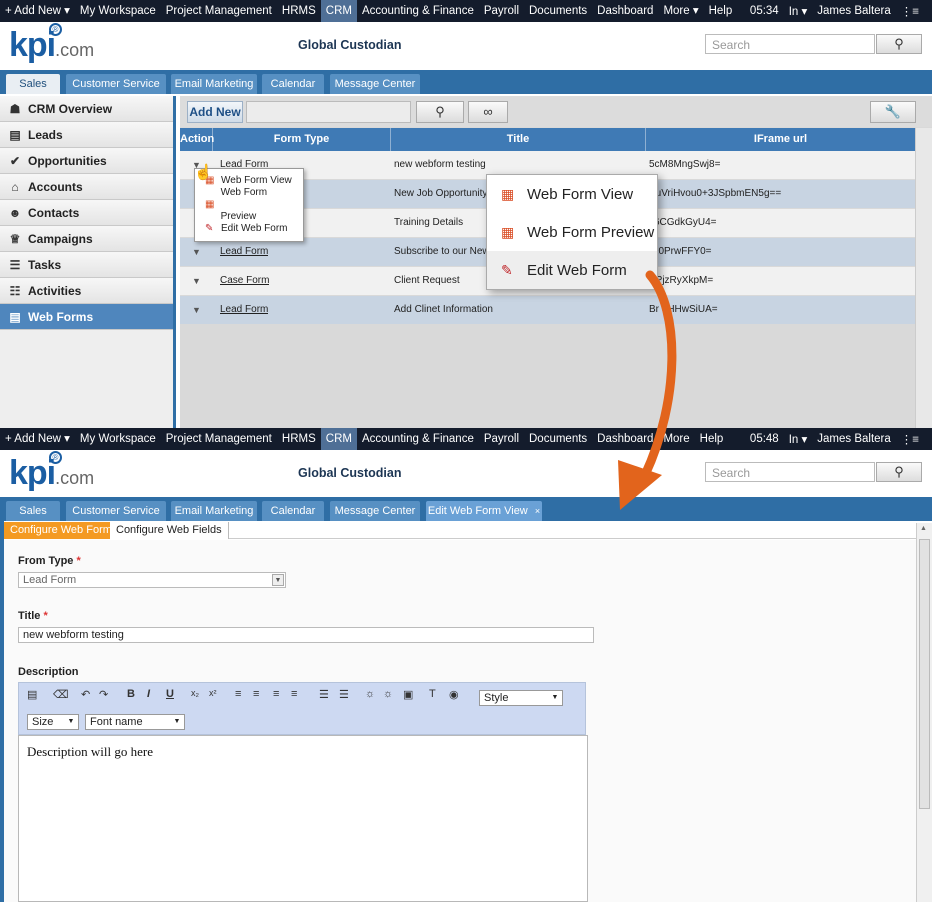 The height and width of the screenshot is (902, 932). I want to click on sidebar-item-tasks: ☰ Tasks, so click(86, 265).